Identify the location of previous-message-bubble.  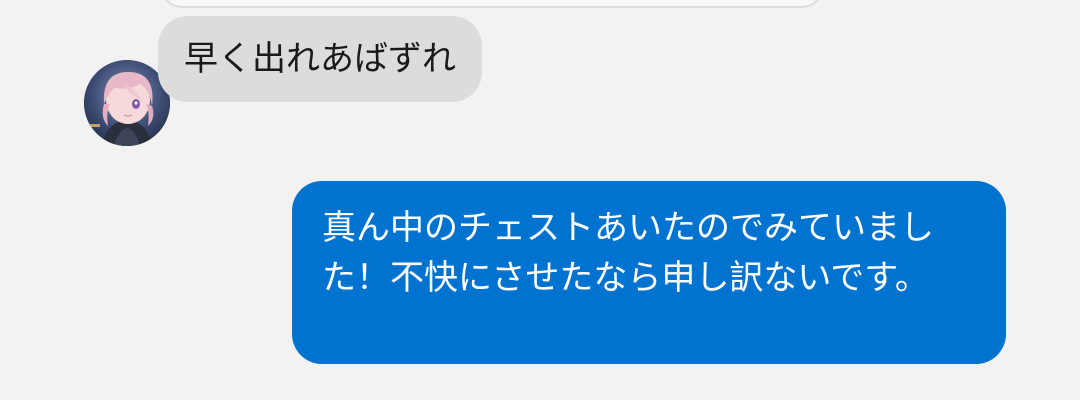
(492, 4).